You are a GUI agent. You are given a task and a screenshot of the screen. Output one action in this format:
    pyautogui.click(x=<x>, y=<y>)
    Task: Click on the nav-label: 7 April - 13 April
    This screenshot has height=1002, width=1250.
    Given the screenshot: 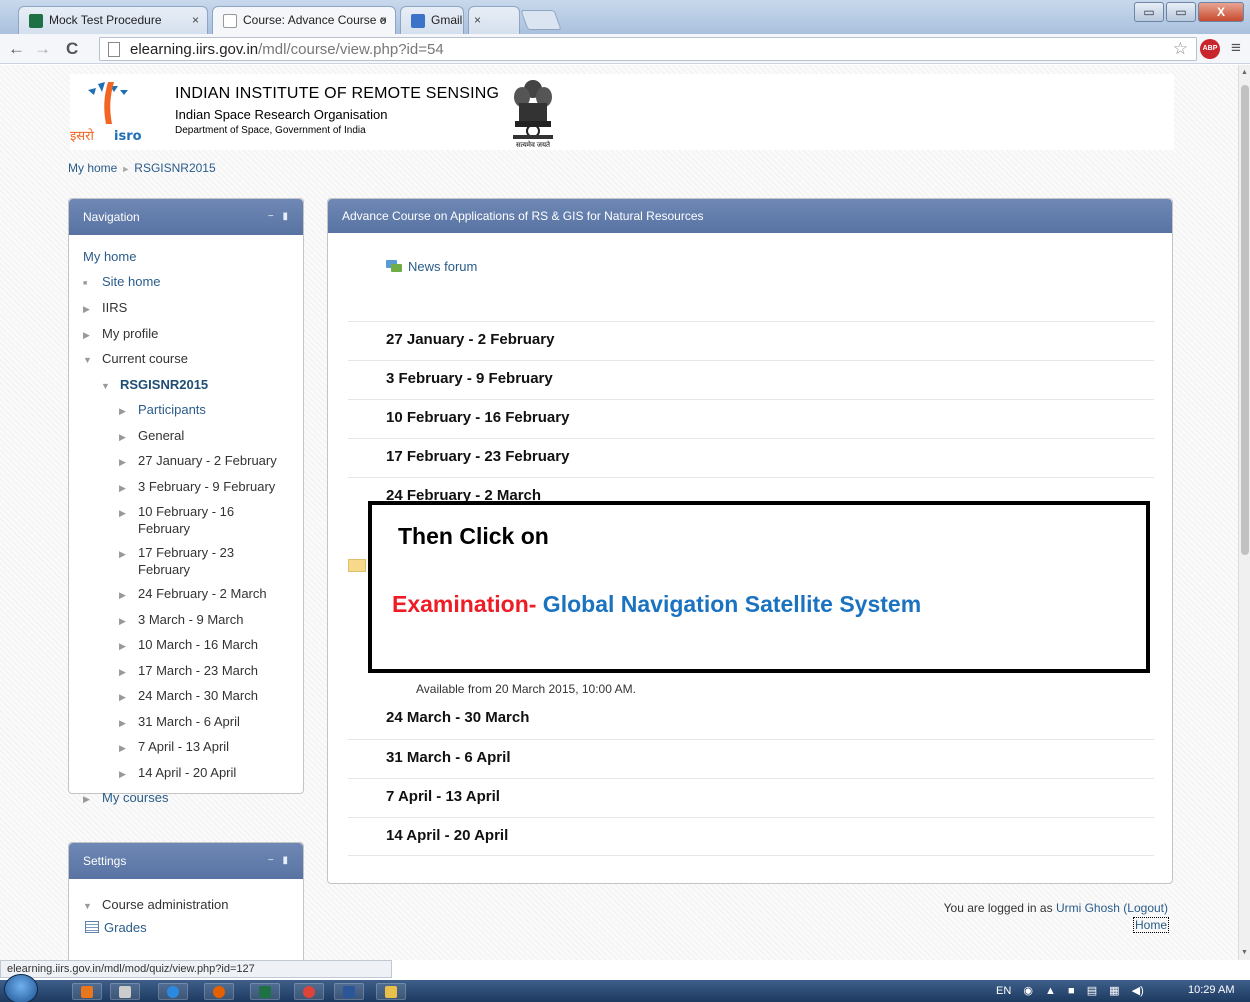 What is the action you would take?
    pyautogui.click(x=183, y=746)
    